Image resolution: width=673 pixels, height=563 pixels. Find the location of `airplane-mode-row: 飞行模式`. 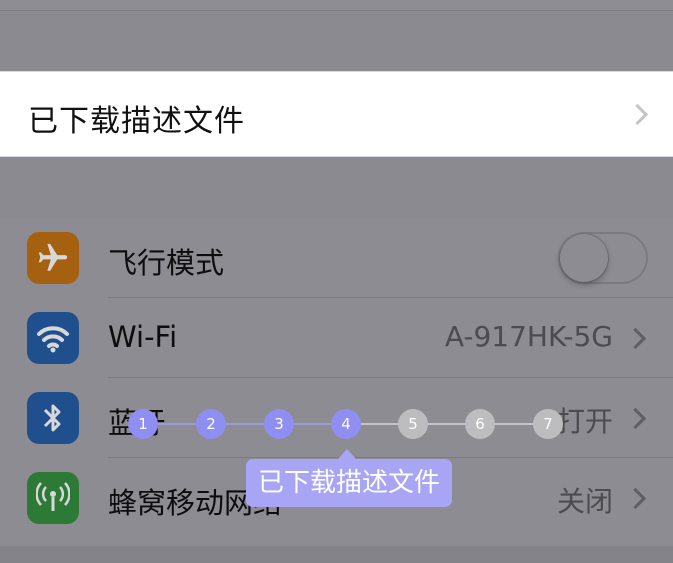

airplane-mode-row: 飞行模式 is located at coordinates (336, 258).